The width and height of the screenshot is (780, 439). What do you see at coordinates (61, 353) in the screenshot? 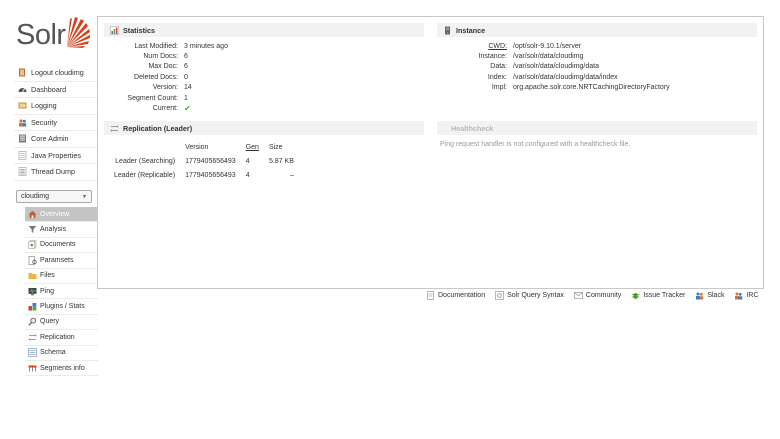
I see `core-menu-schema: Schema` at bounding box center [61, 353].